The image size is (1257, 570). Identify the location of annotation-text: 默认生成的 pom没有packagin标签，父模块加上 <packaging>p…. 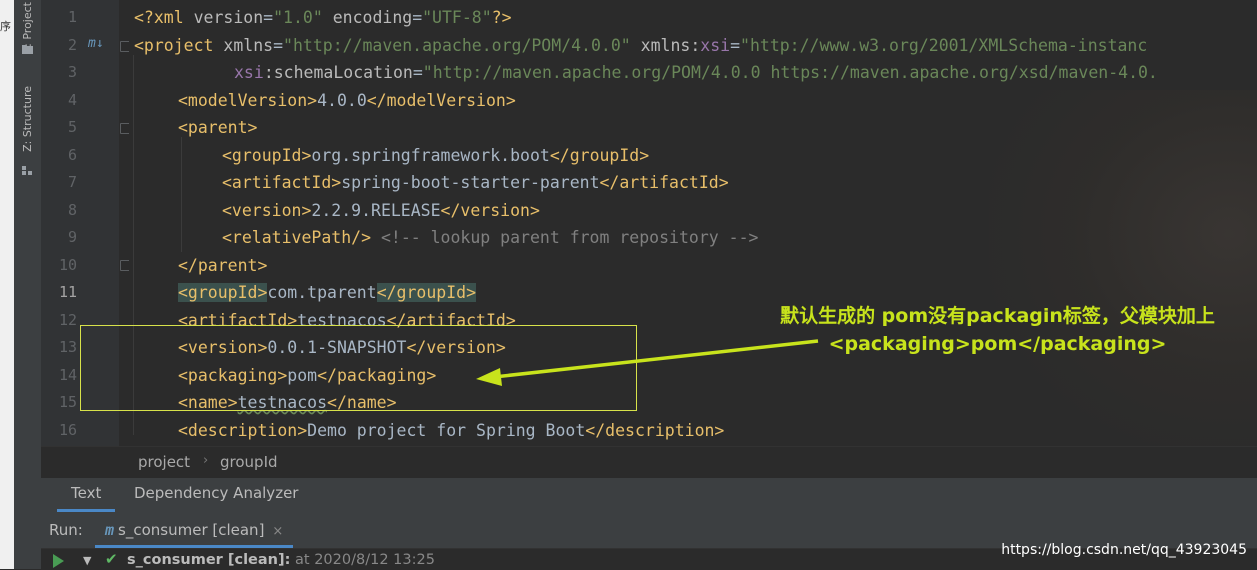
(978, 330).